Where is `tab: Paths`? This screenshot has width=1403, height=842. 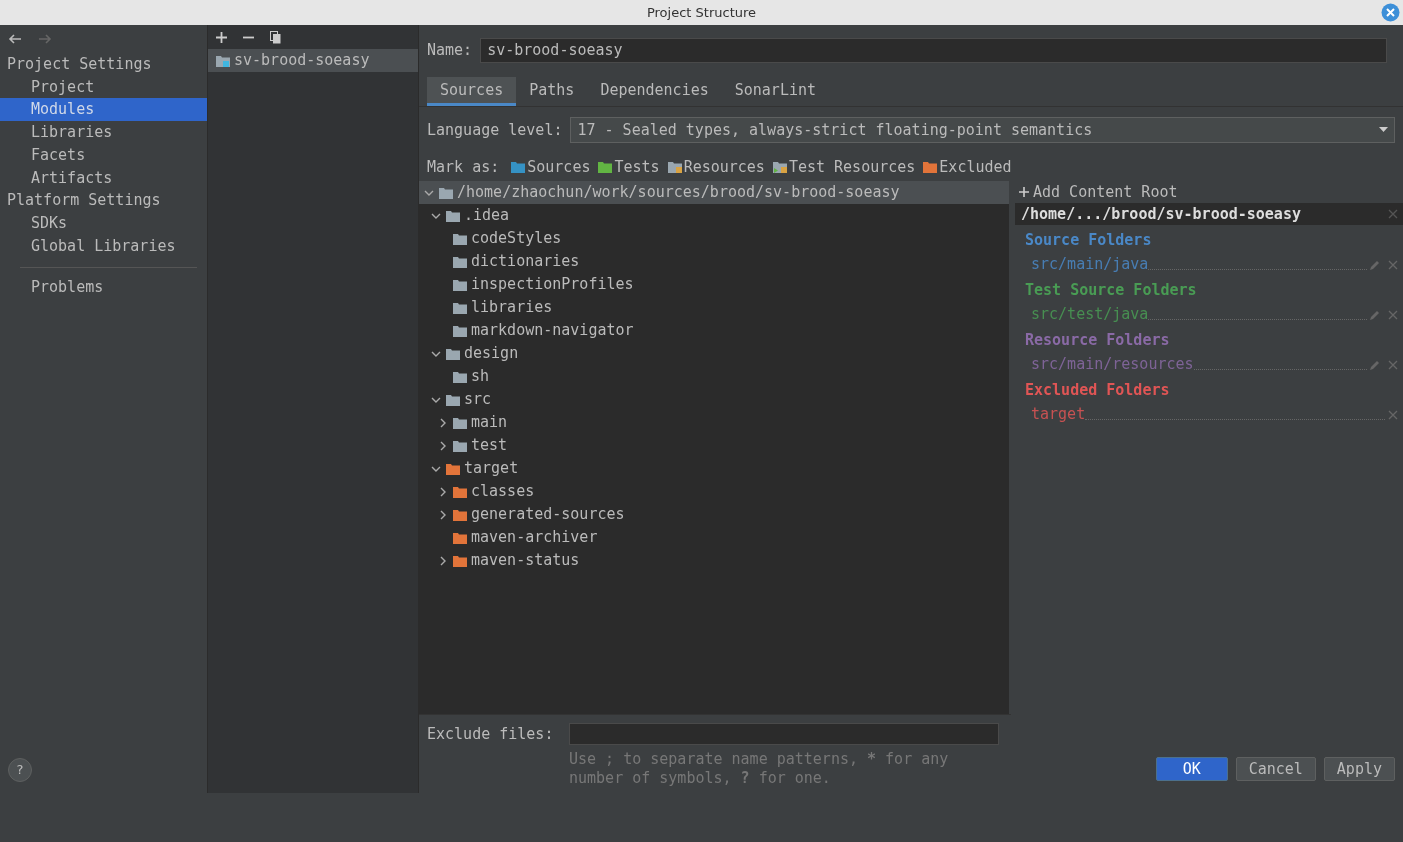 tab: Paths is located at coordinates (552, 91).